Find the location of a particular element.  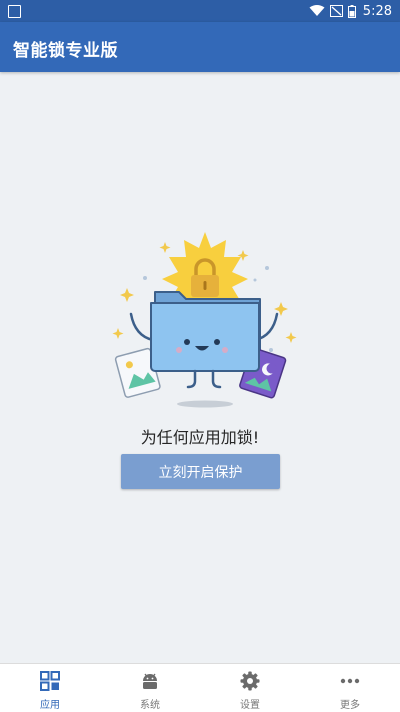

app-notification-icon is located at coordinates (14, 11).